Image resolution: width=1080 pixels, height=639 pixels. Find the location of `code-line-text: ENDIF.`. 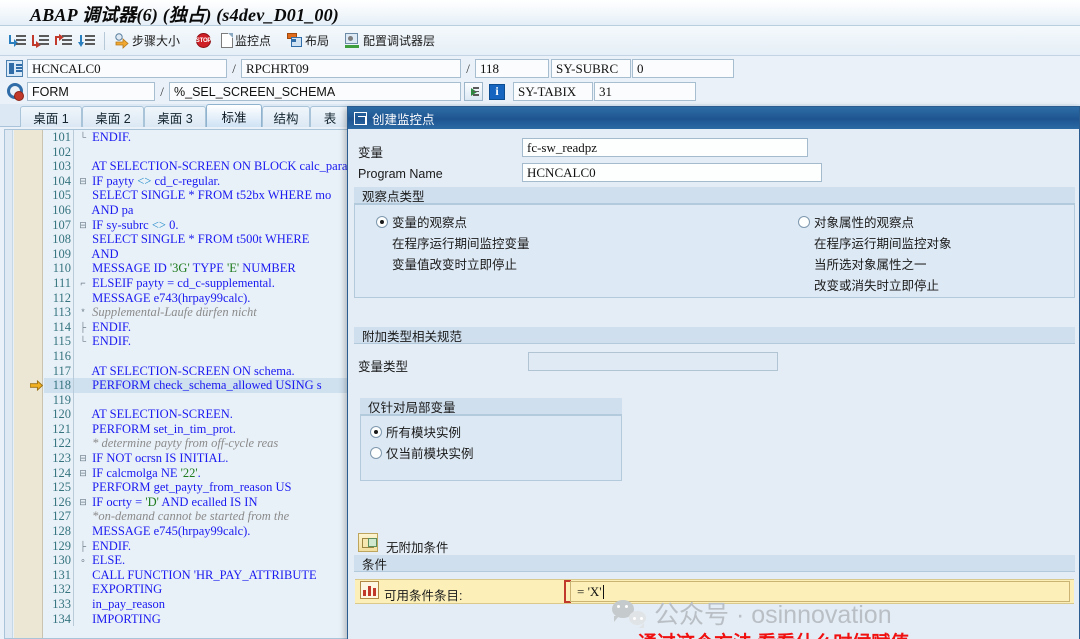

code-line-text: ENDIF. is located at coordinates (110, 545).